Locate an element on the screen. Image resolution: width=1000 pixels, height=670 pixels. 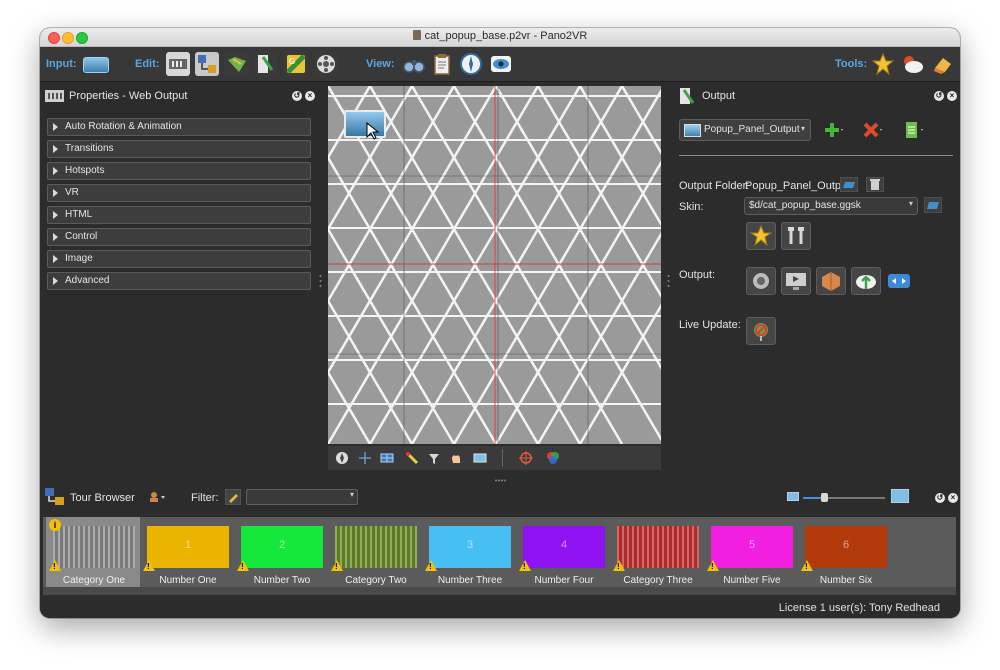
slider-handle is located at coordinates (824, 497).